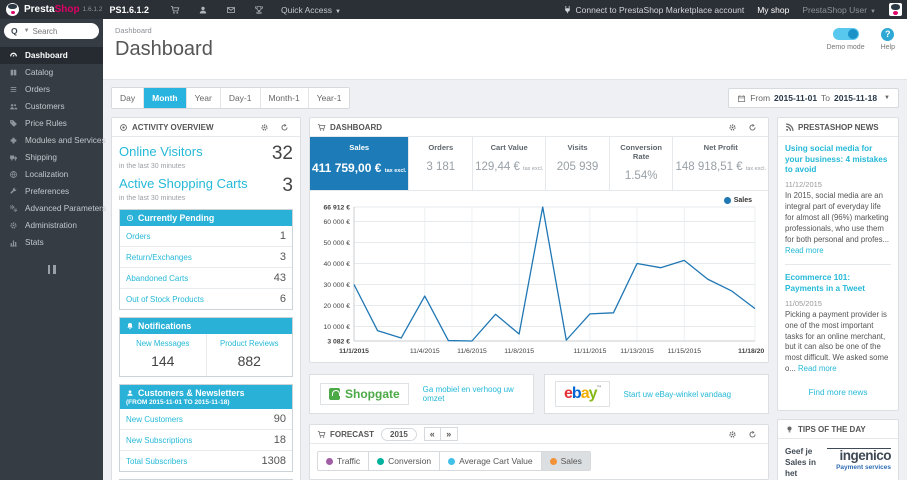  What do you see at coordinates (129, 10) in the screenshot?
I see `shop-name: PS1.6.1.2` at bounding box center [129, 10].